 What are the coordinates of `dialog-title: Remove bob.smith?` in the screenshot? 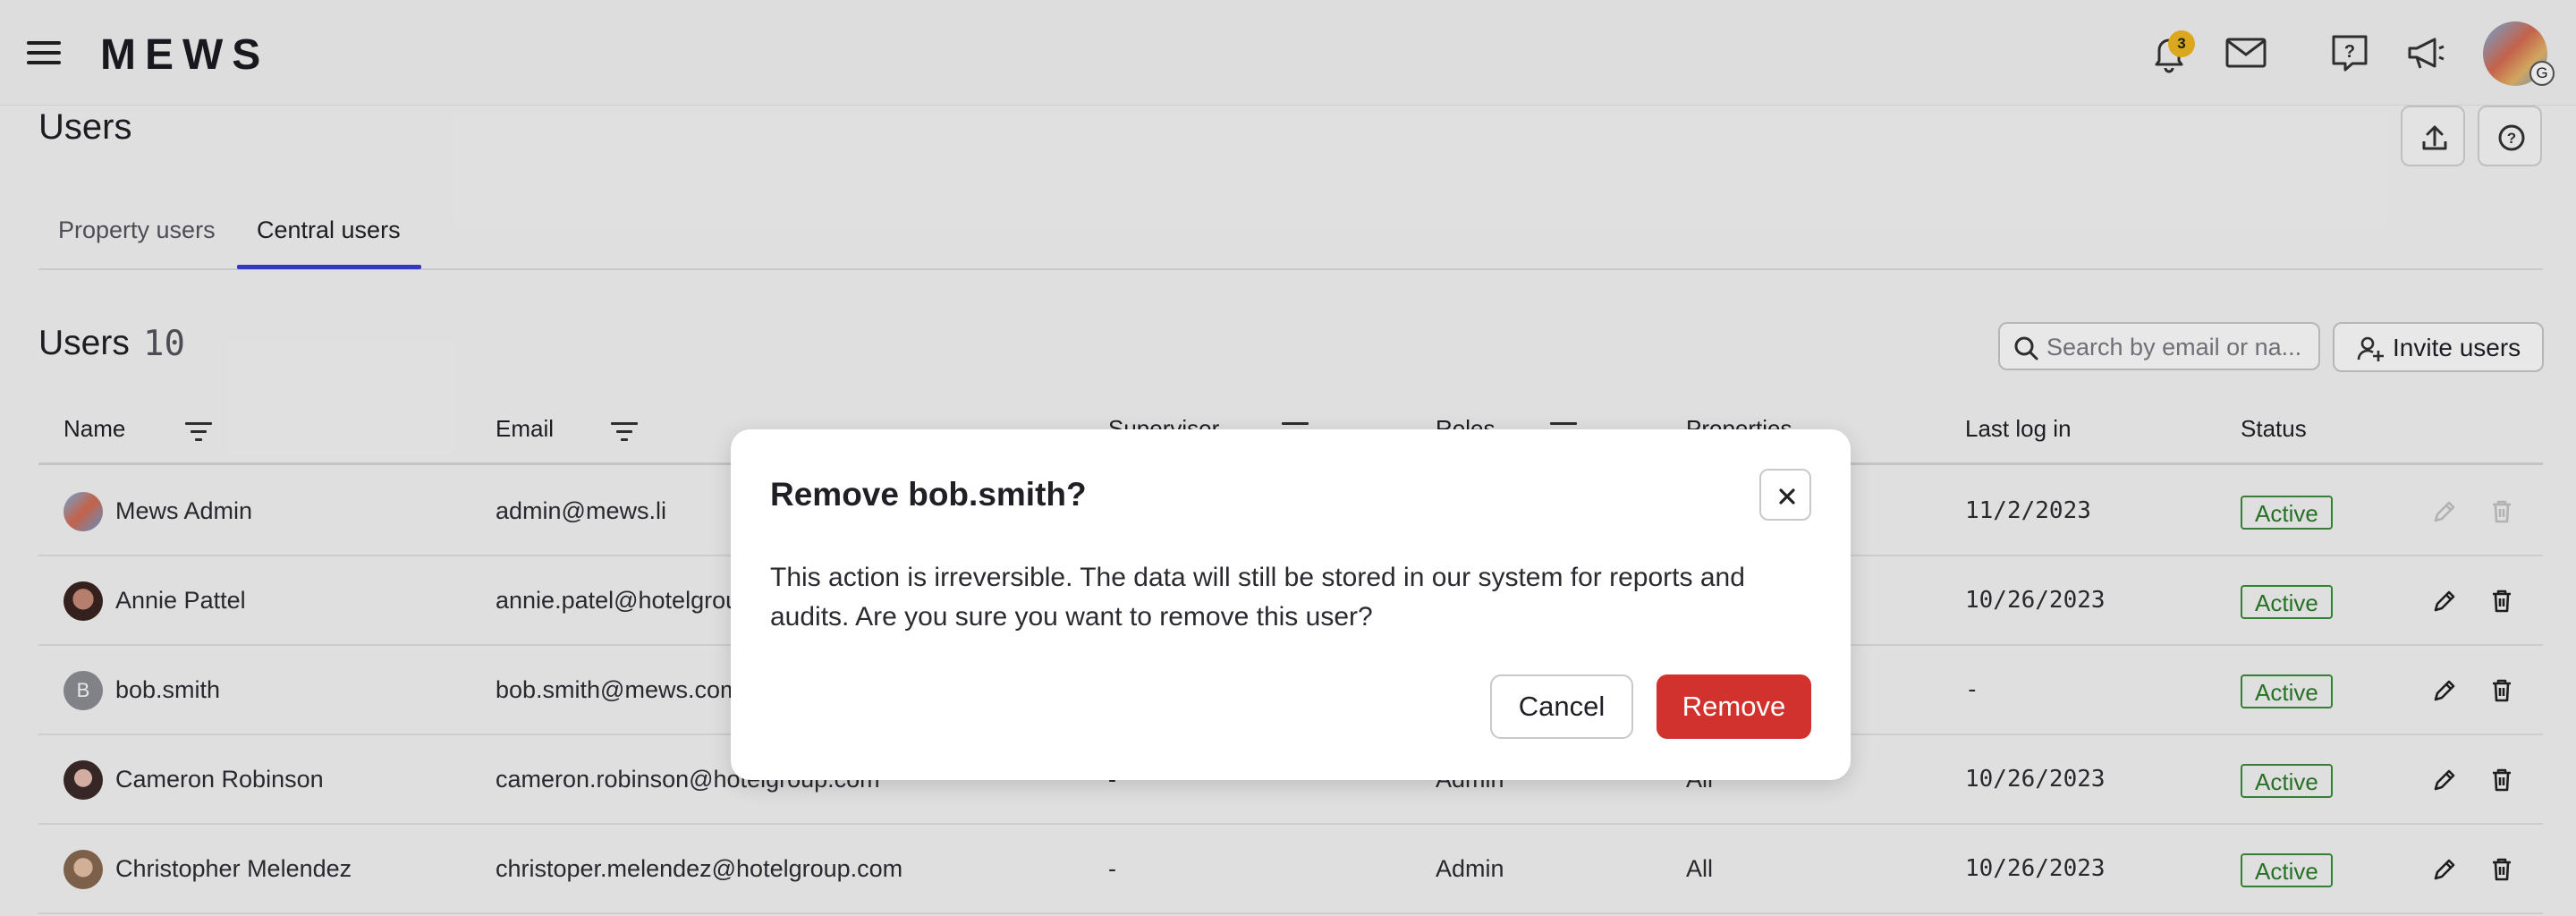 It's located at (928, 494).